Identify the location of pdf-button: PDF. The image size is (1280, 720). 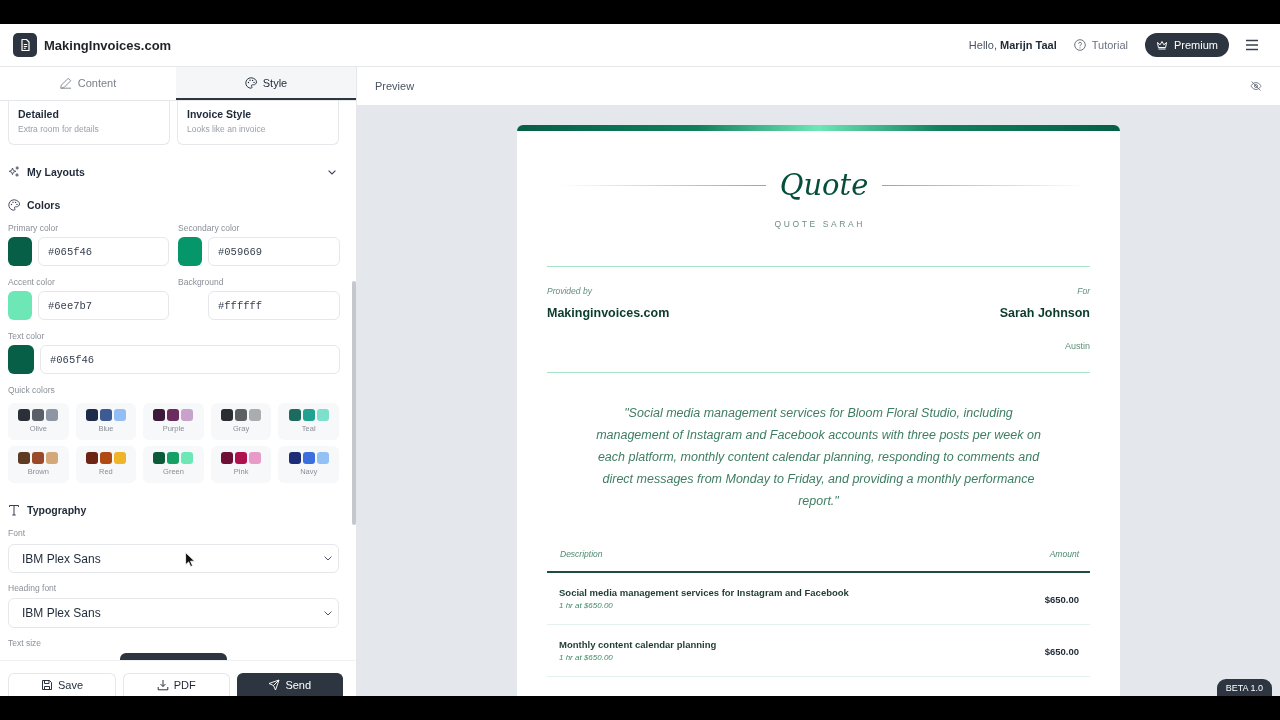
(176, 684).